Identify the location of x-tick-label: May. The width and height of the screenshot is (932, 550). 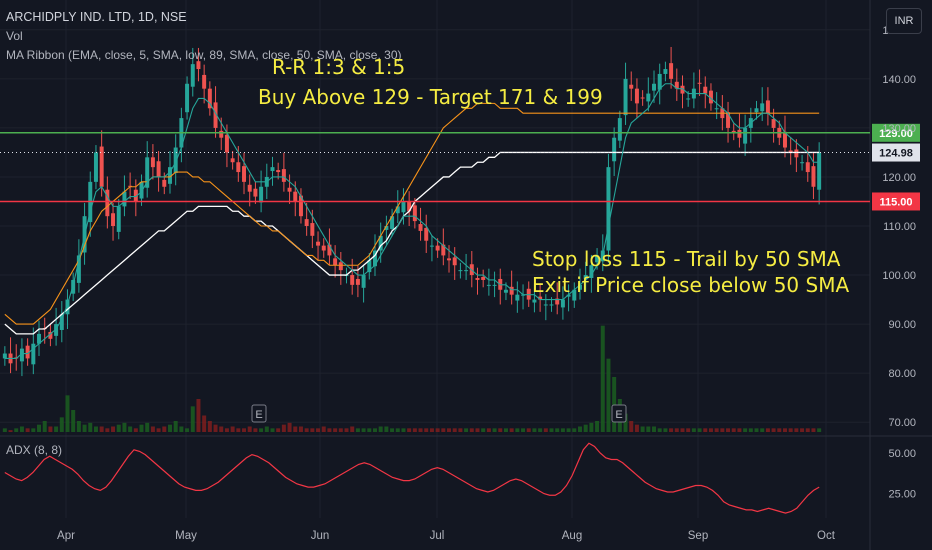
(186, 536).